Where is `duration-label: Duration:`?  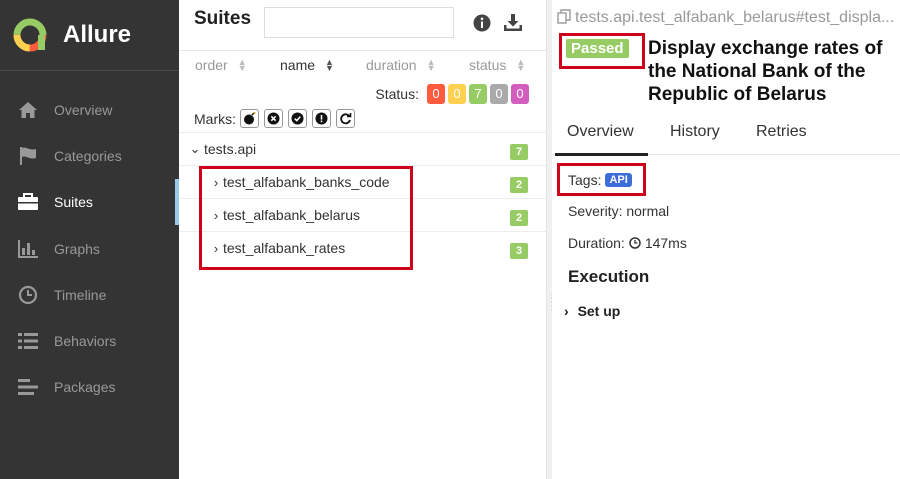
duration-label: Duration: is located at coordinates (596, 243).